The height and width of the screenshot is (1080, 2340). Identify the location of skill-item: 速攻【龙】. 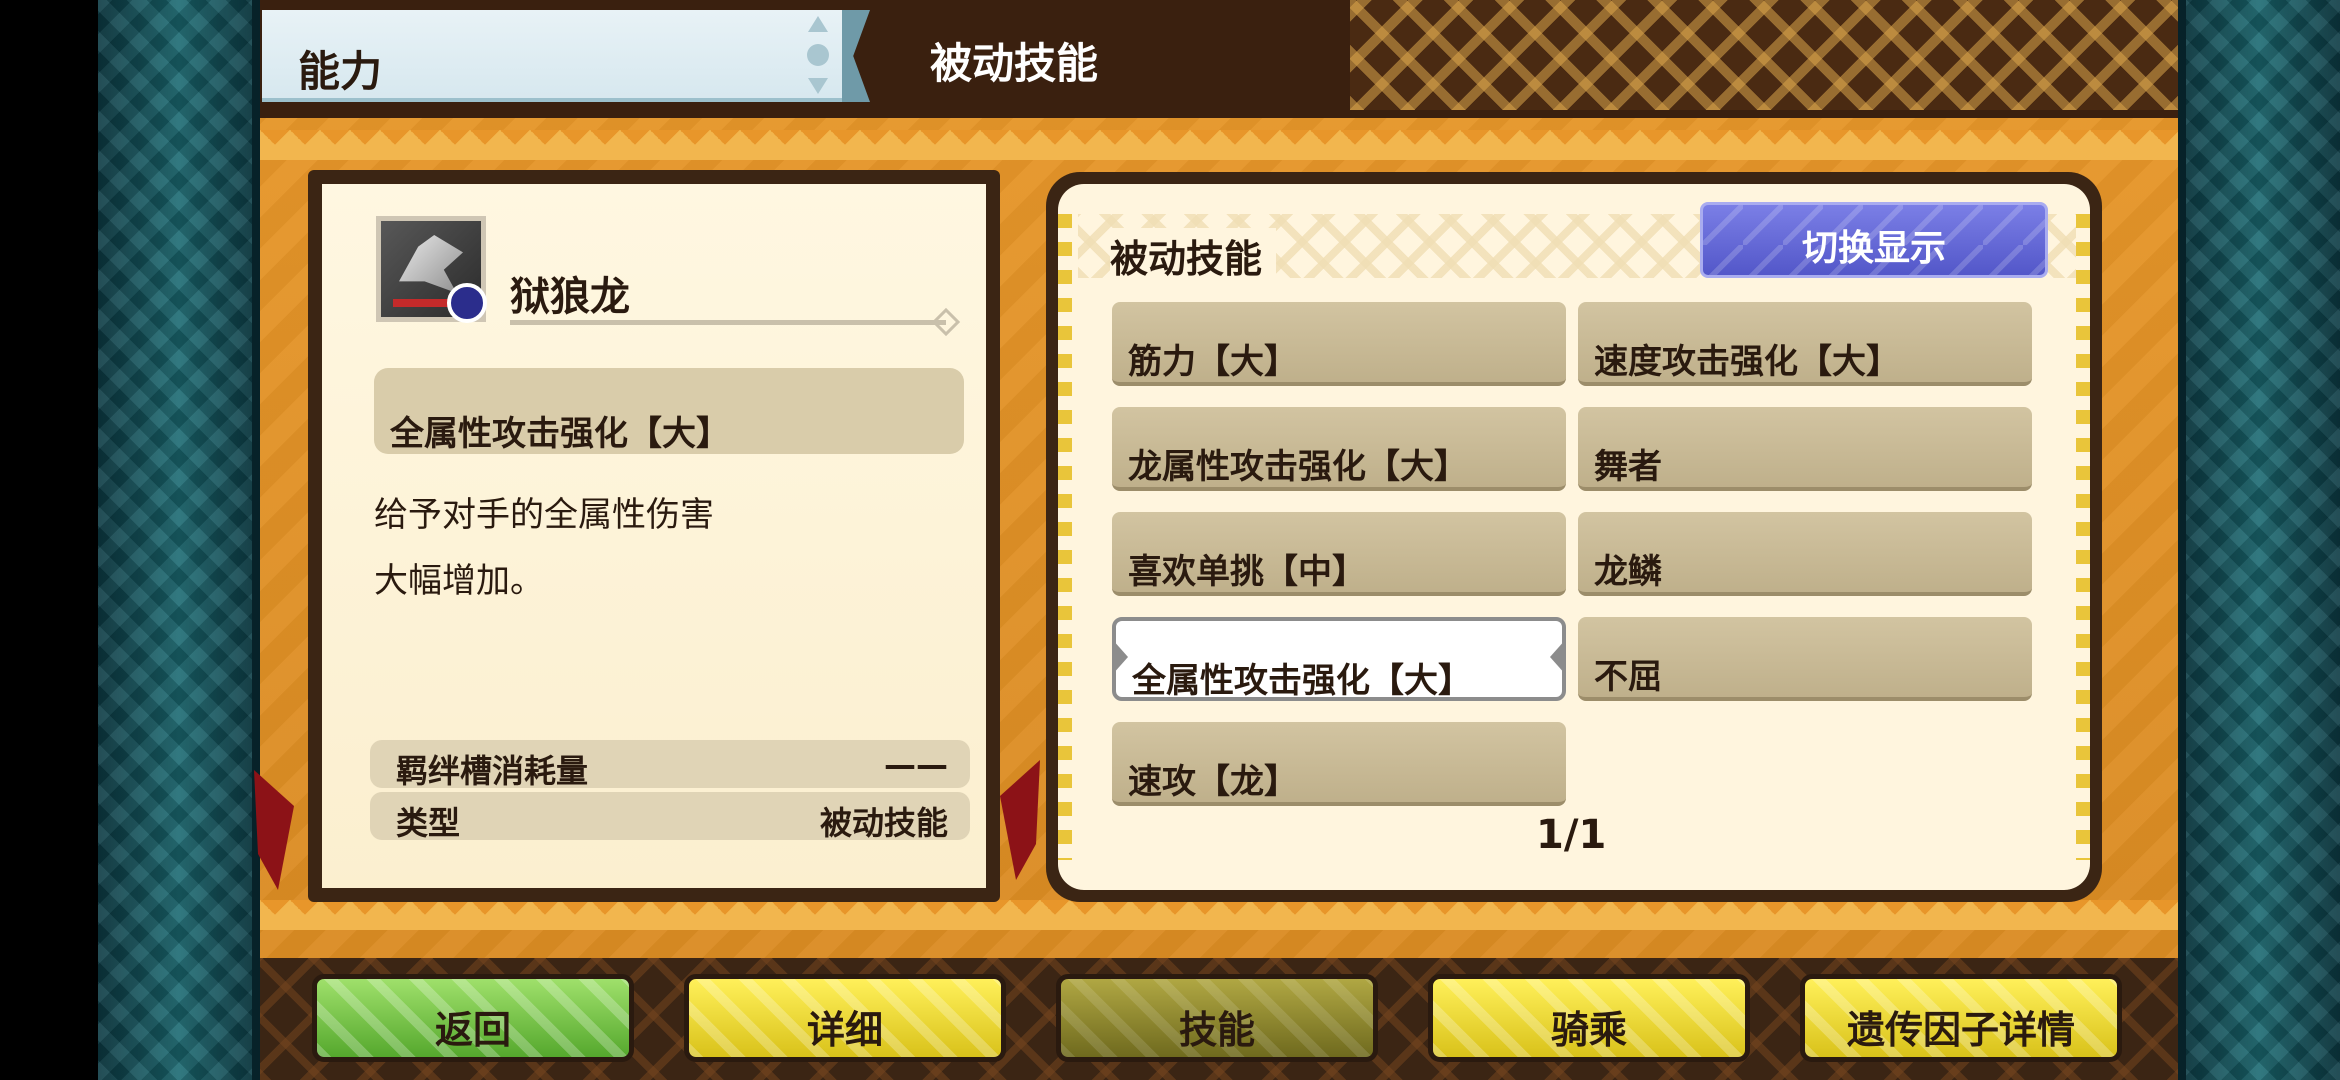
(1339, 764).